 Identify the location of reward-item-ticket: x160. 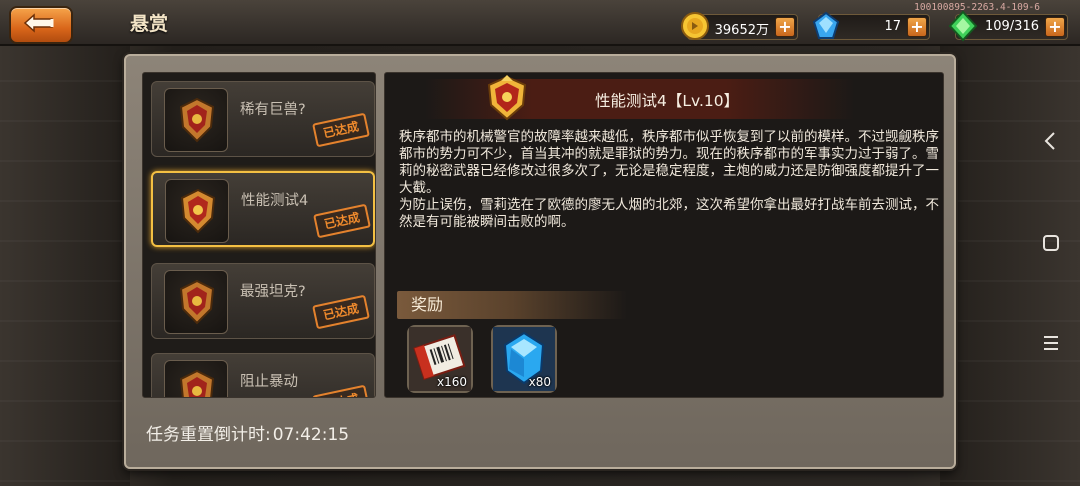
(440, 359).